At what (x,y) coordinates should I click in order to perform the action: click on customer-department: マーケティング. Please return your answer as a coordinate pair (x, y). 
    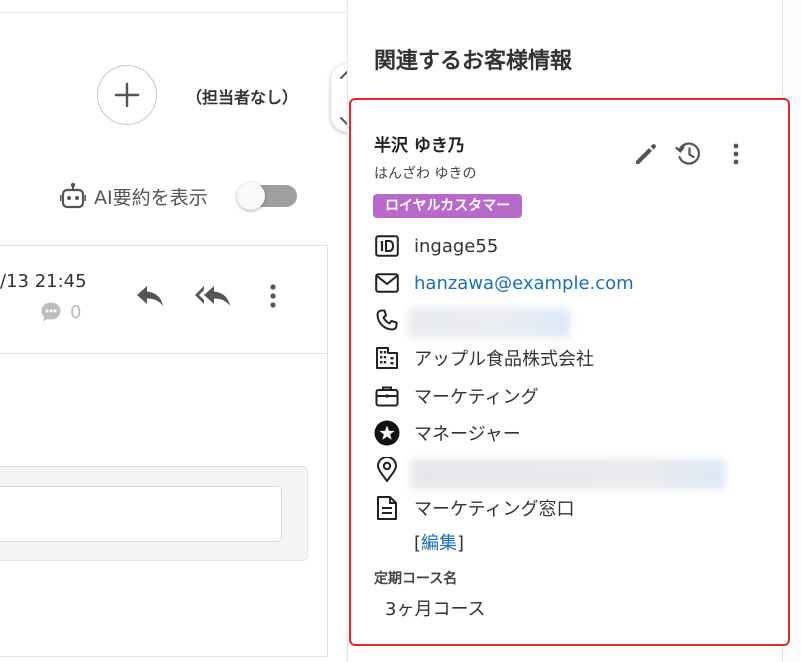
    Looking at the image, I should click on (476, 397).